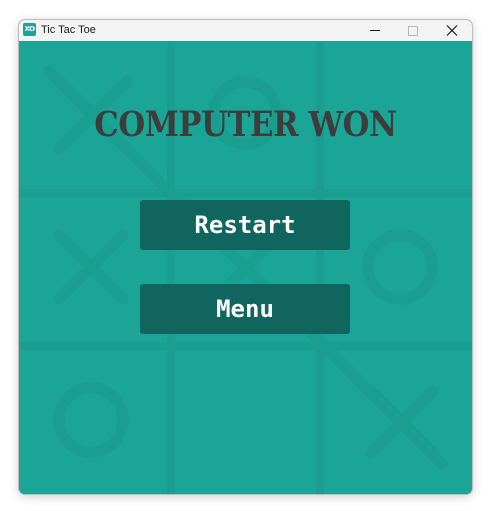 Image resolution: width=488 pixels, height=511 pixels. Describe the element at coordinates (91, 420) in the screenshot. I see `board-cell-6-o-mark` at that location.